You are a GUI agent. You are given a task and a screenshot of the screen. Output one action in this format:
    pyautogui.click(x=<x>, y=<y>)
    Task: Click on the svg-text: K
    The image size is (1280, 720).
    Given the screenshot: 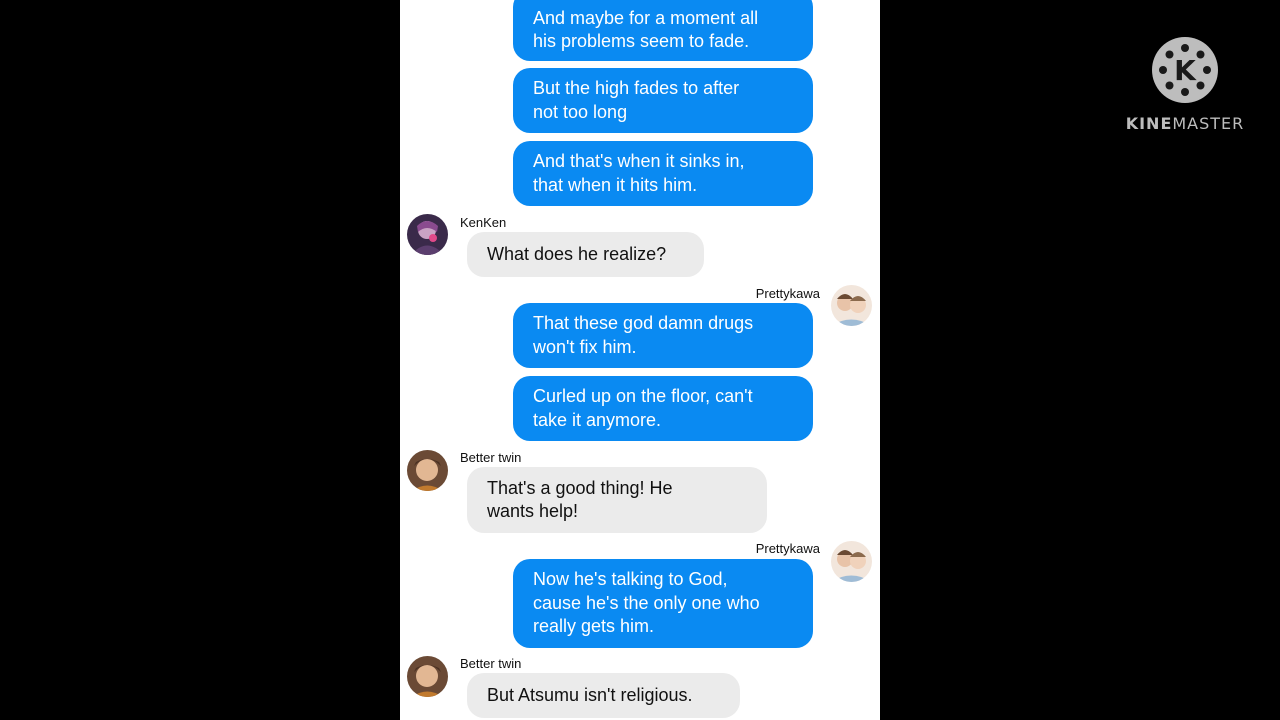 What is the action you would take?
    pyautogui.click(x=1185, y=70)
    